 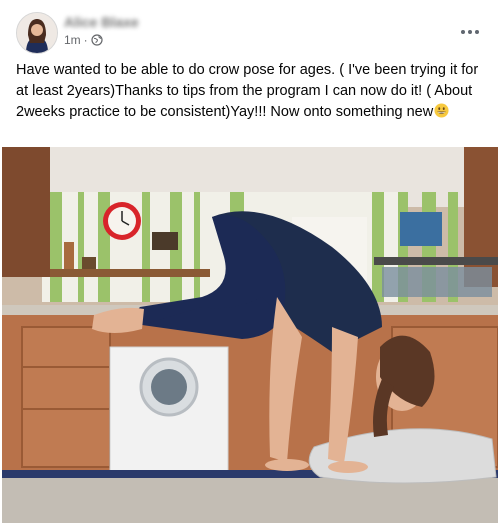 I want to click on upper-cabinet, so click(x=26, y=212).